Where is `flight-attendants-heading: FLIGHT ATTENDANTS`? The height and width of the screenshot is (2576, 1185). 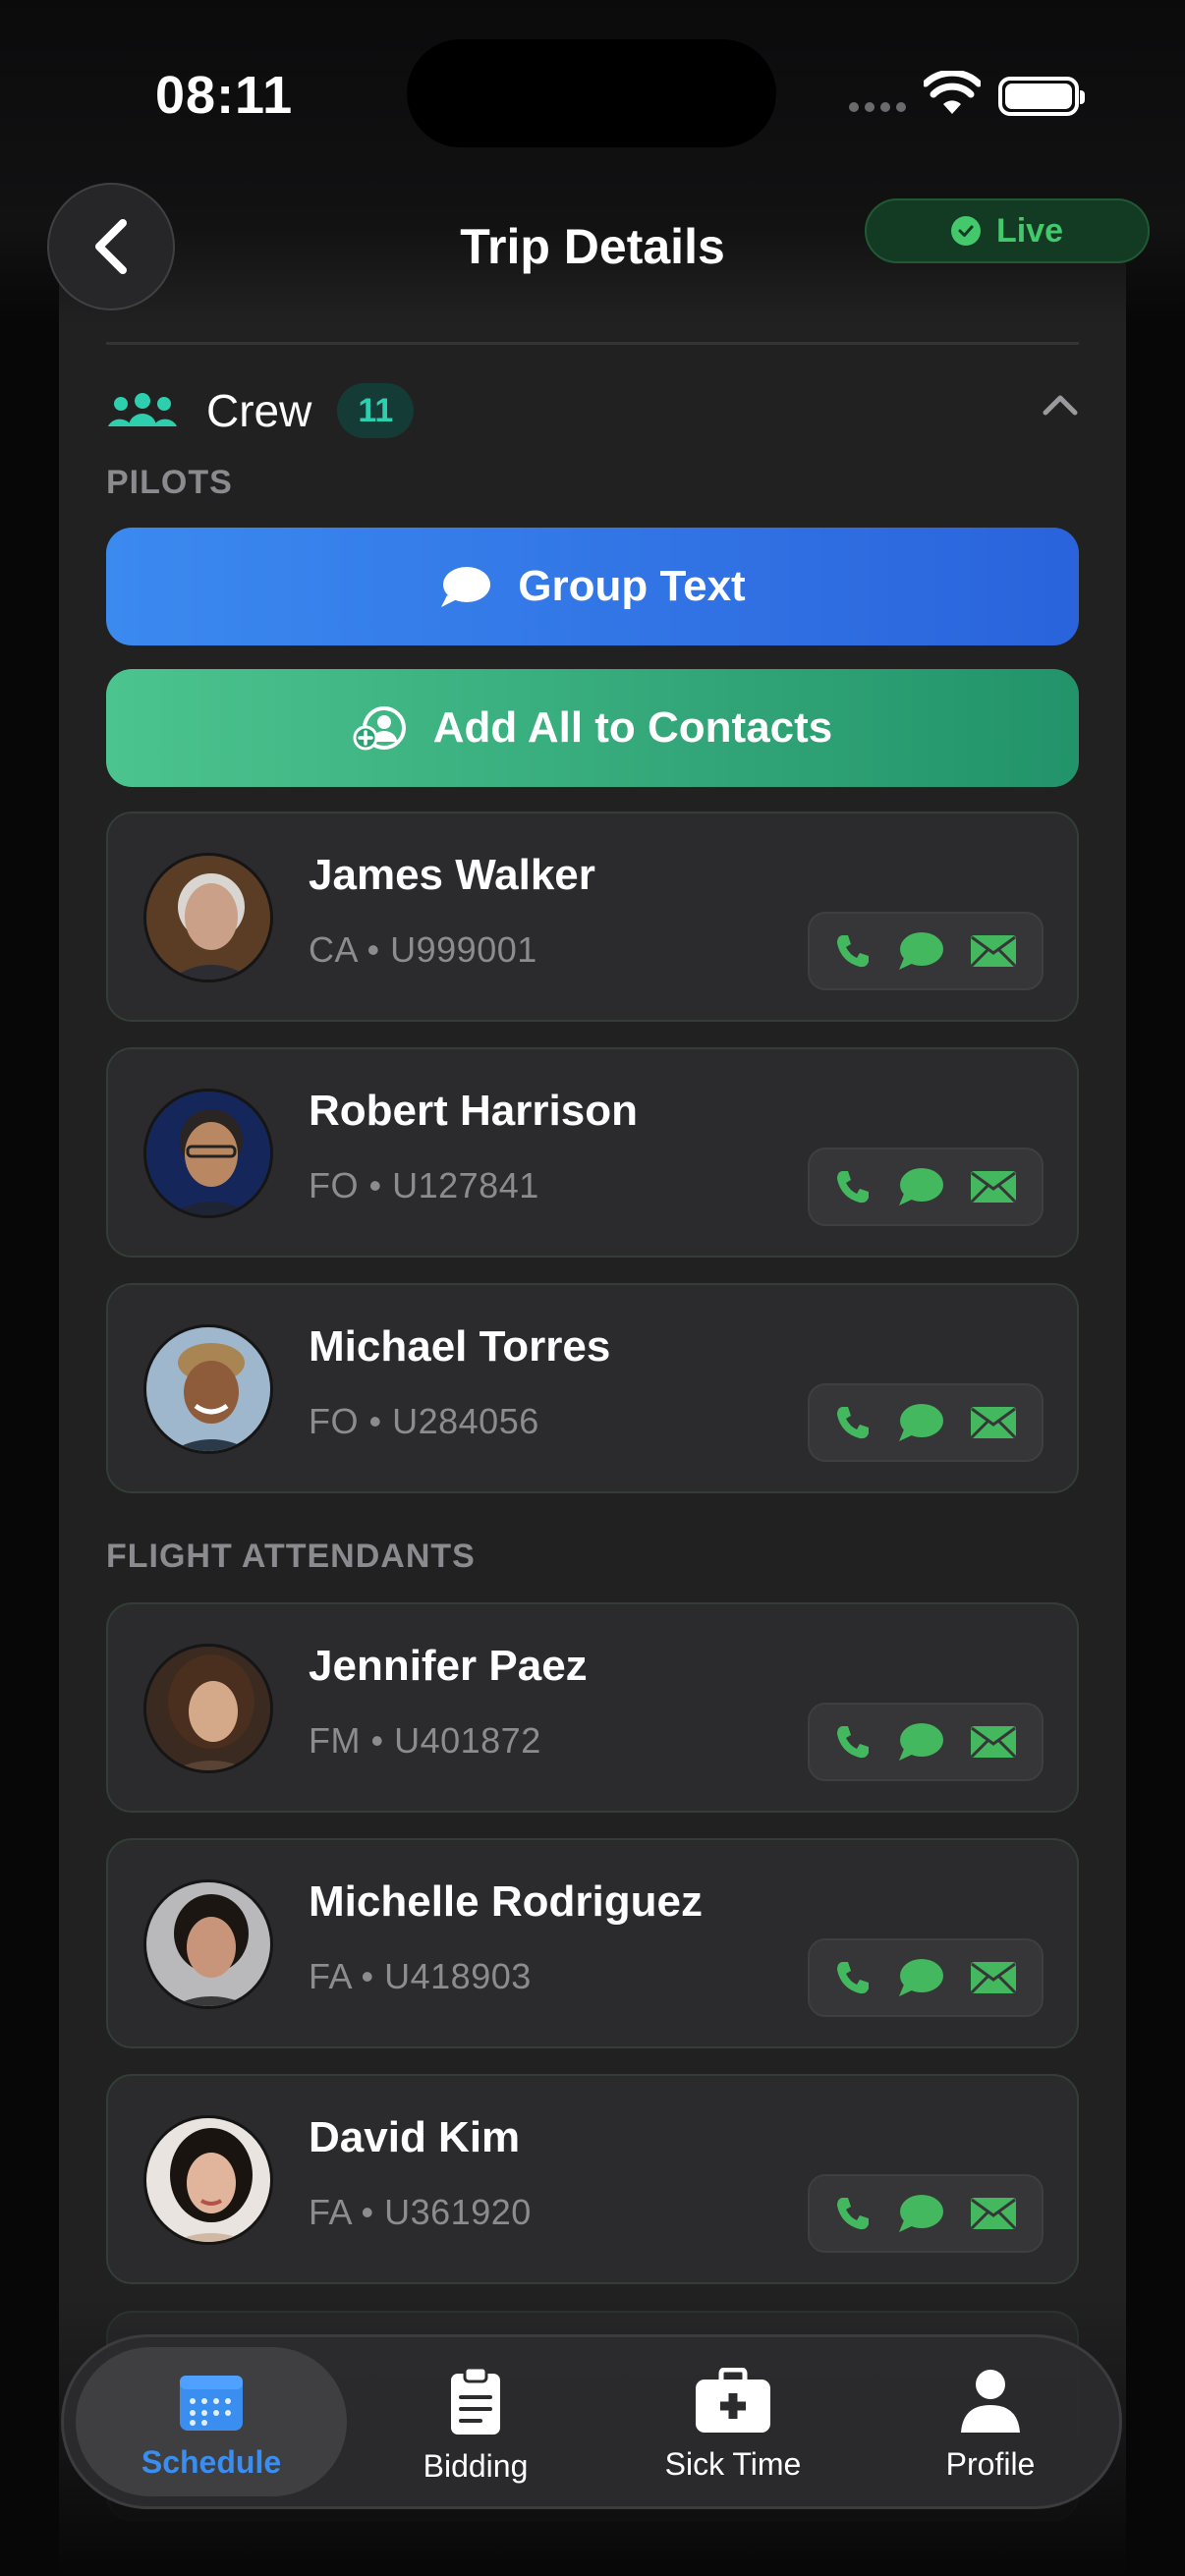
flight-attendants-heading: FLIGHT ATTENDANTS is located at coordinates (291, 1556).